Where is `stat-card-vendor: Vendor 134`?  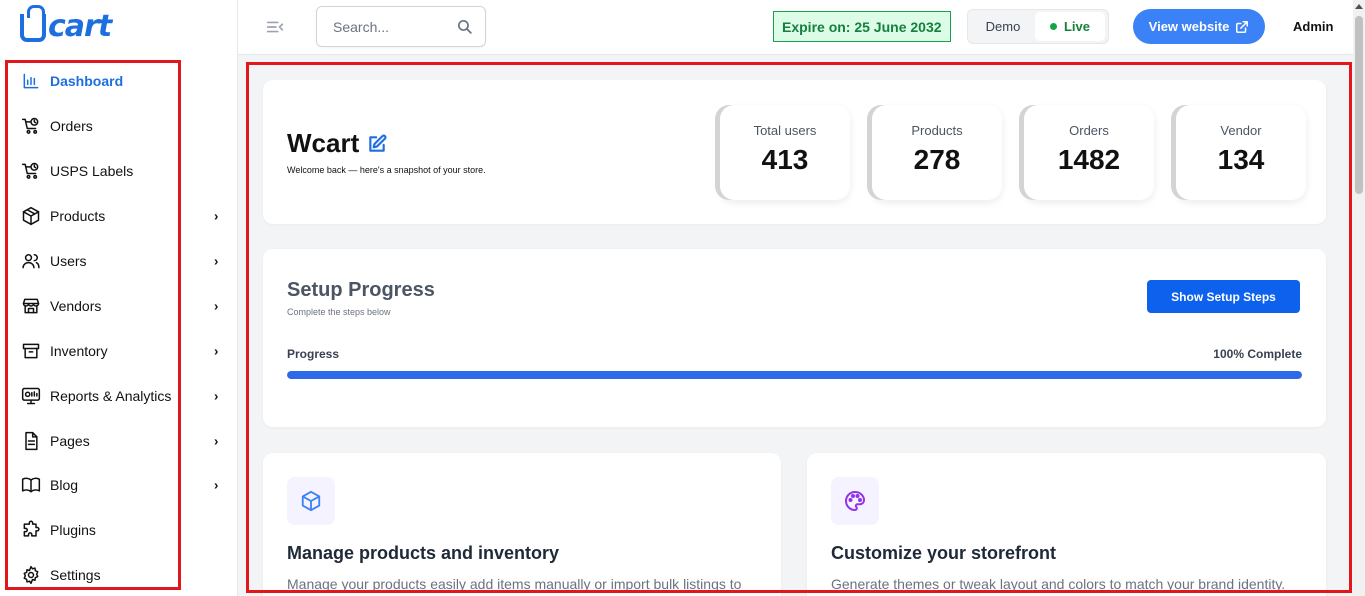
stat-card-vendor: Vendor 134 is located at coordinates (1241, 152).